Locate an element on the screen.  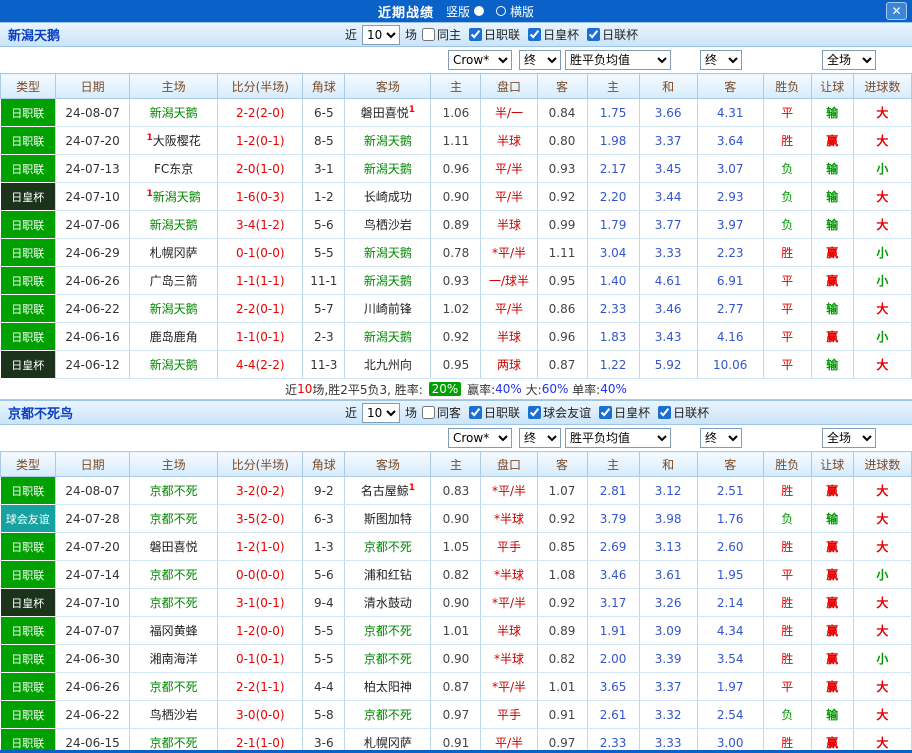
asian-handicap: 半球 is located at coordinates (509, 224).